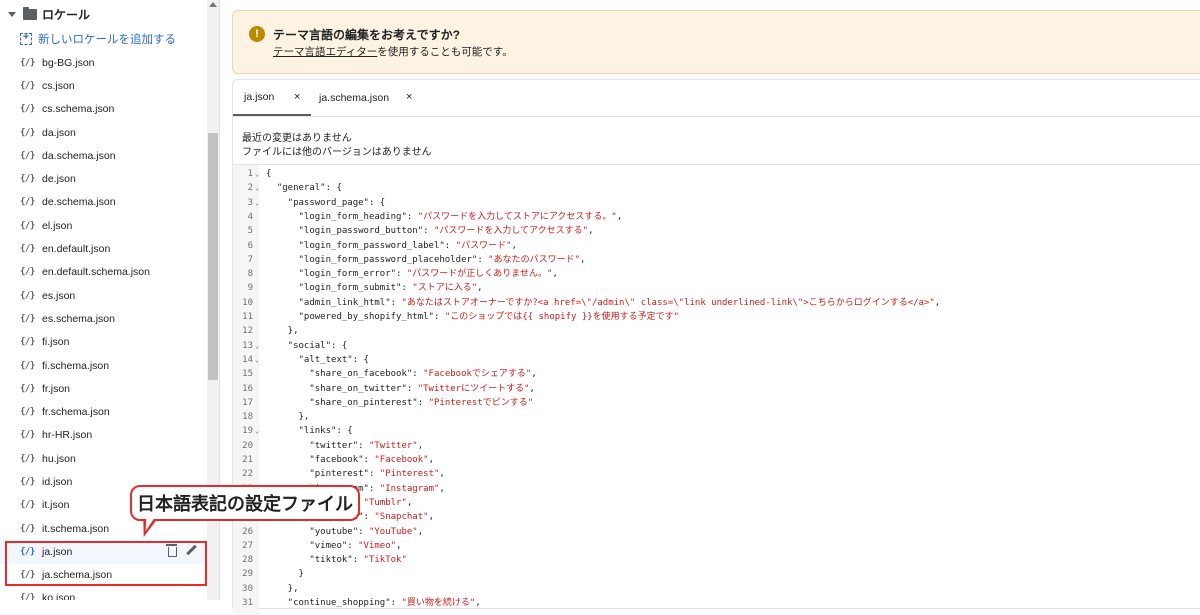 The height and width of the screenshot is (615, 1200). I want to click on file-item: {/} en.default.json, so click(103, 248).